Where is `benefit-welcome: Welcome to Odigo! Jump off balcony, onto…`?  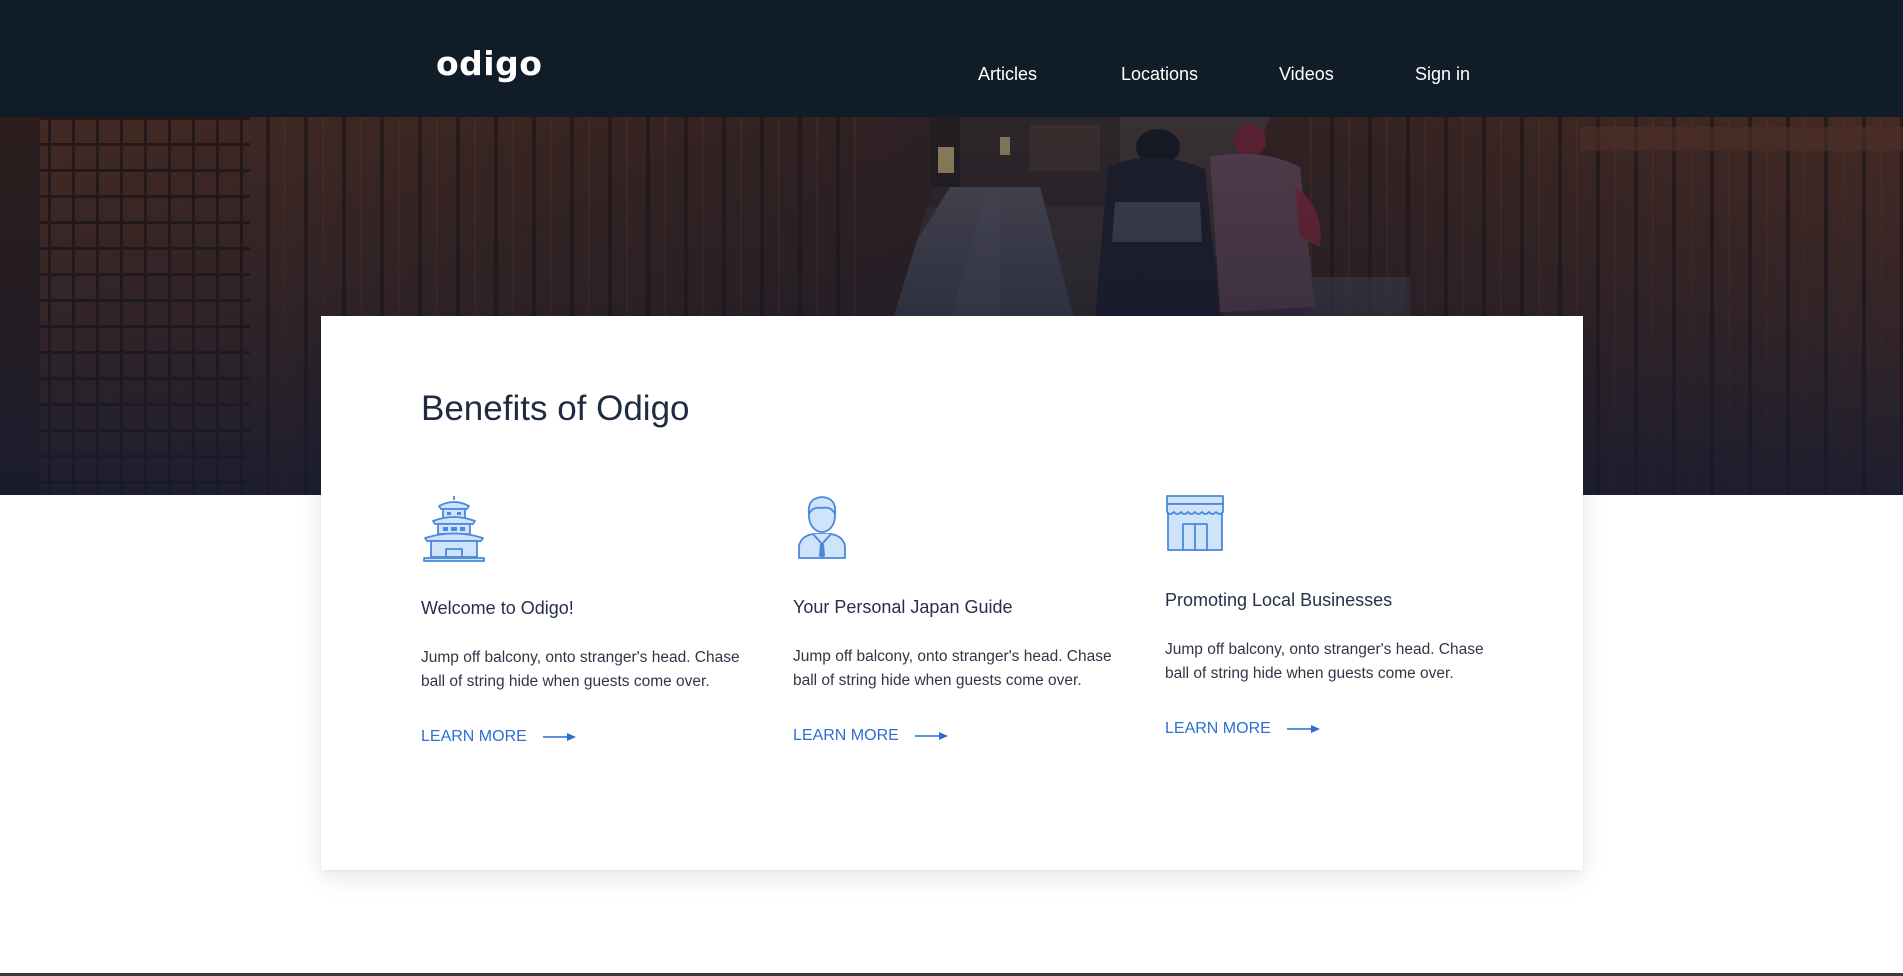
benefit-welcome: Welcome to Odigo! Jump off balcony, onto… is located at coordinates (586, 619).